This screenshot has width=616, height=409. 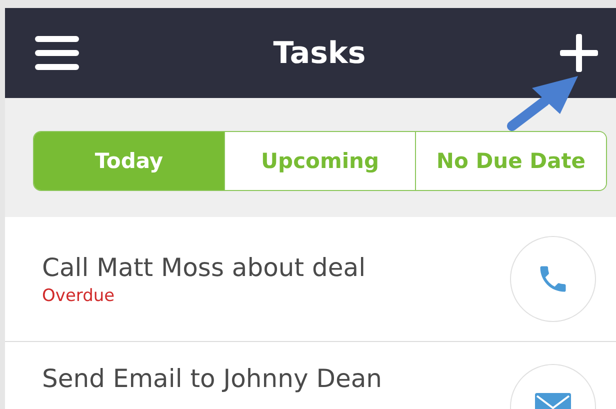 What do you see at coordinates (79, 296) in the screenshot?
I see `task-status: Overdue` at bounding box center [79, 296].